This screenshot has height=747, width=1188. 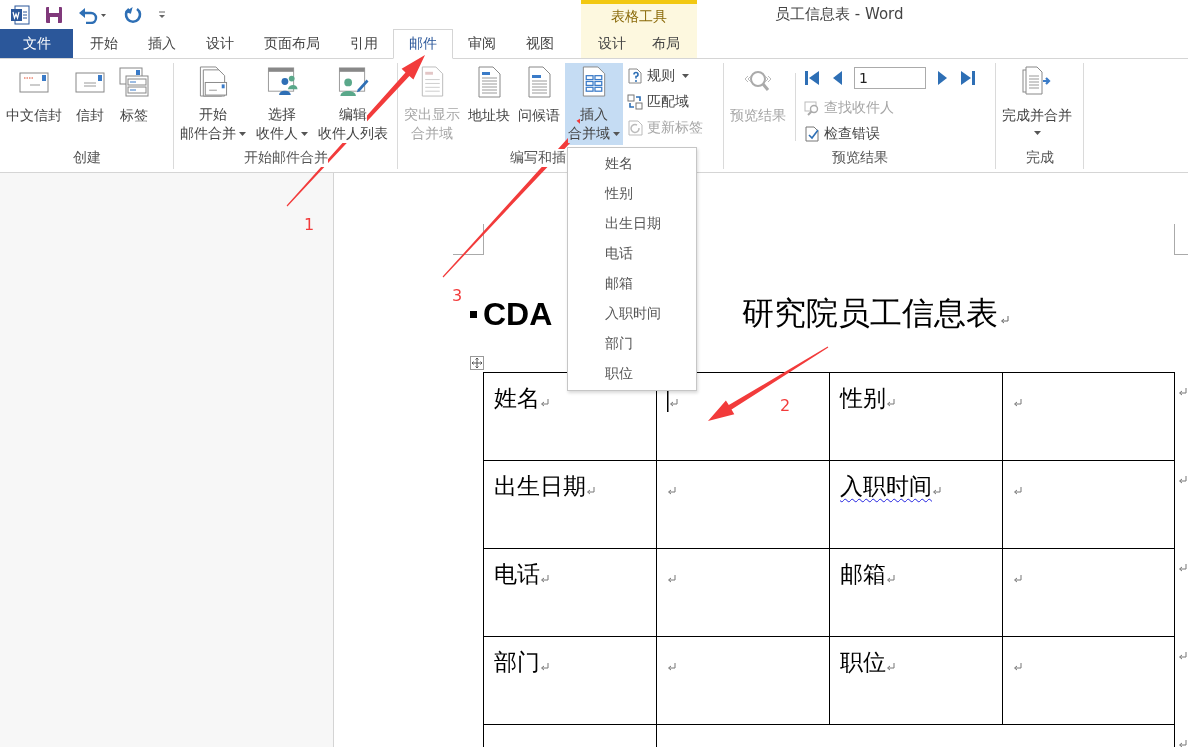 I want to click on contextual-tab-group: 表格工具, so click(x=639, y=14).